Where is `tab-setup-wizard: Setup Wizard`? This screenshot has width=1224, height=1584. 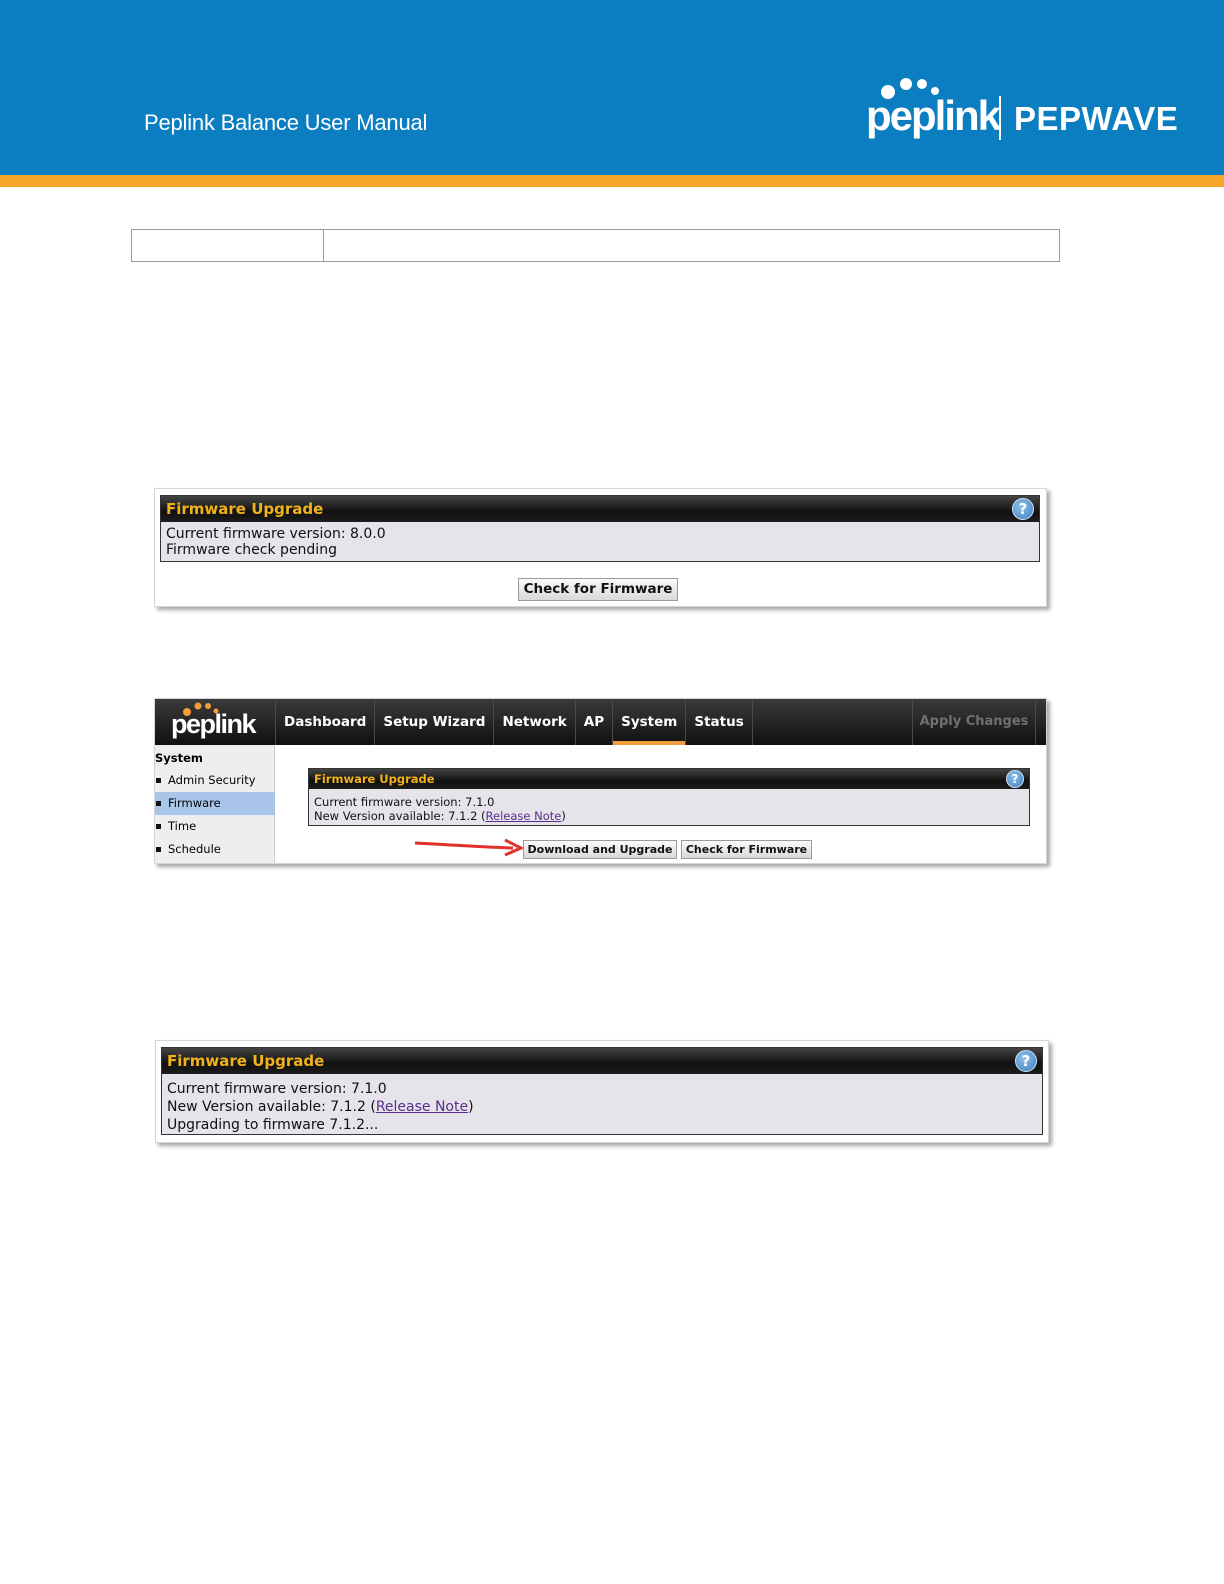 tab-setup-wizard: Setup Wizard is located at coordinates (433, 722).